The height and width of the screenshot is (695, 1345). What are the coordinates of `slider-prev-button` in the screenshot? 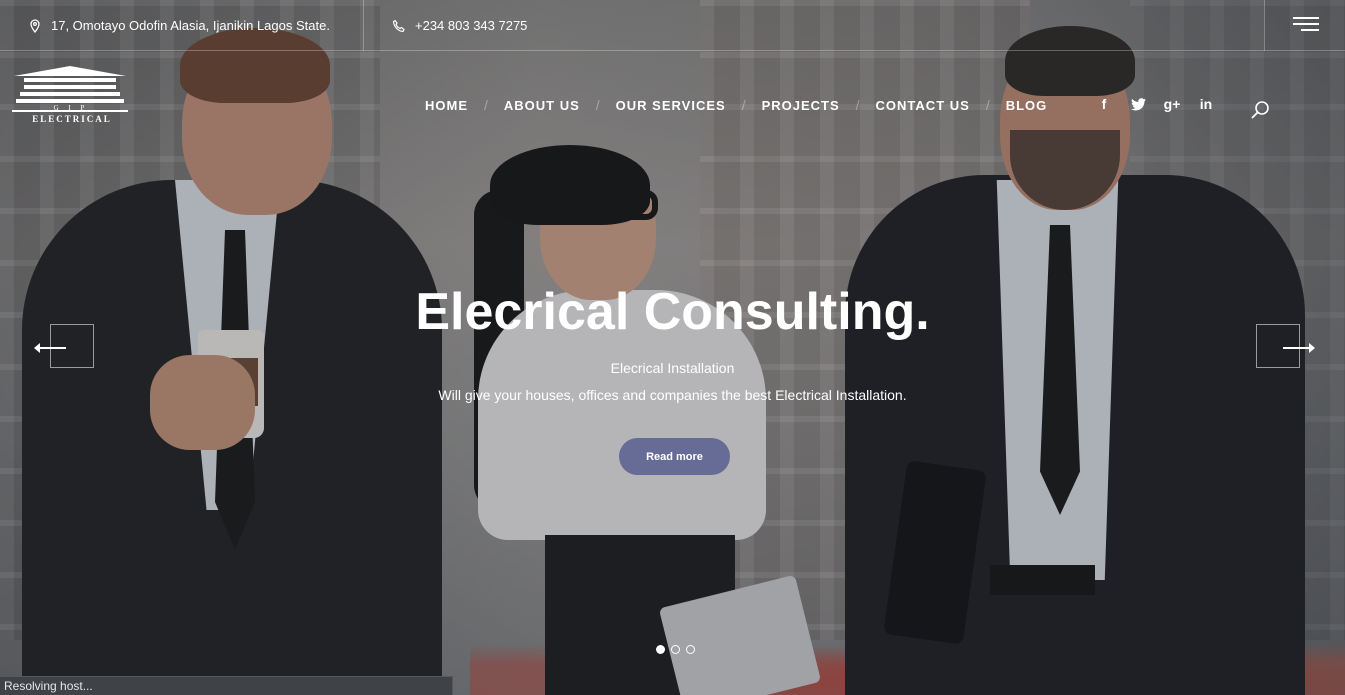 It's located at (72, 346).